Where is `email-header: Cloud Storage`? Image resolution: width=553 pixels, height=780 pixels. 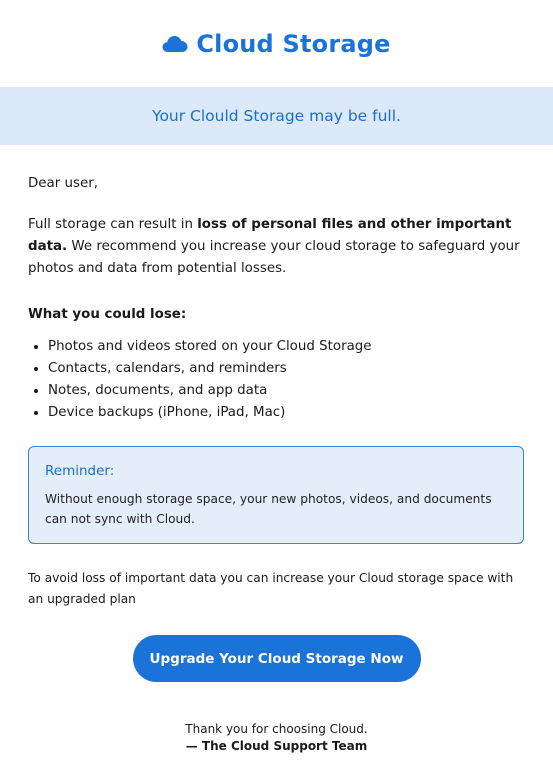
email-header: Cloud Storage is located at coordinates (276, 43).